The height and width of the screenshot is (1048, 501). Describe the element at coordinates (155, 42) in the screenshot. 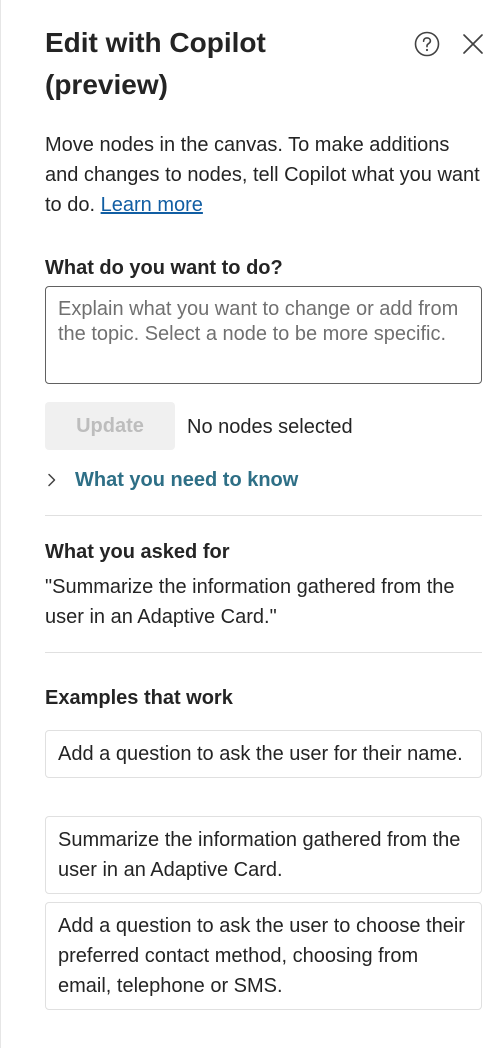

I see `panel-title-line1: Edit with Copilot` at that location.